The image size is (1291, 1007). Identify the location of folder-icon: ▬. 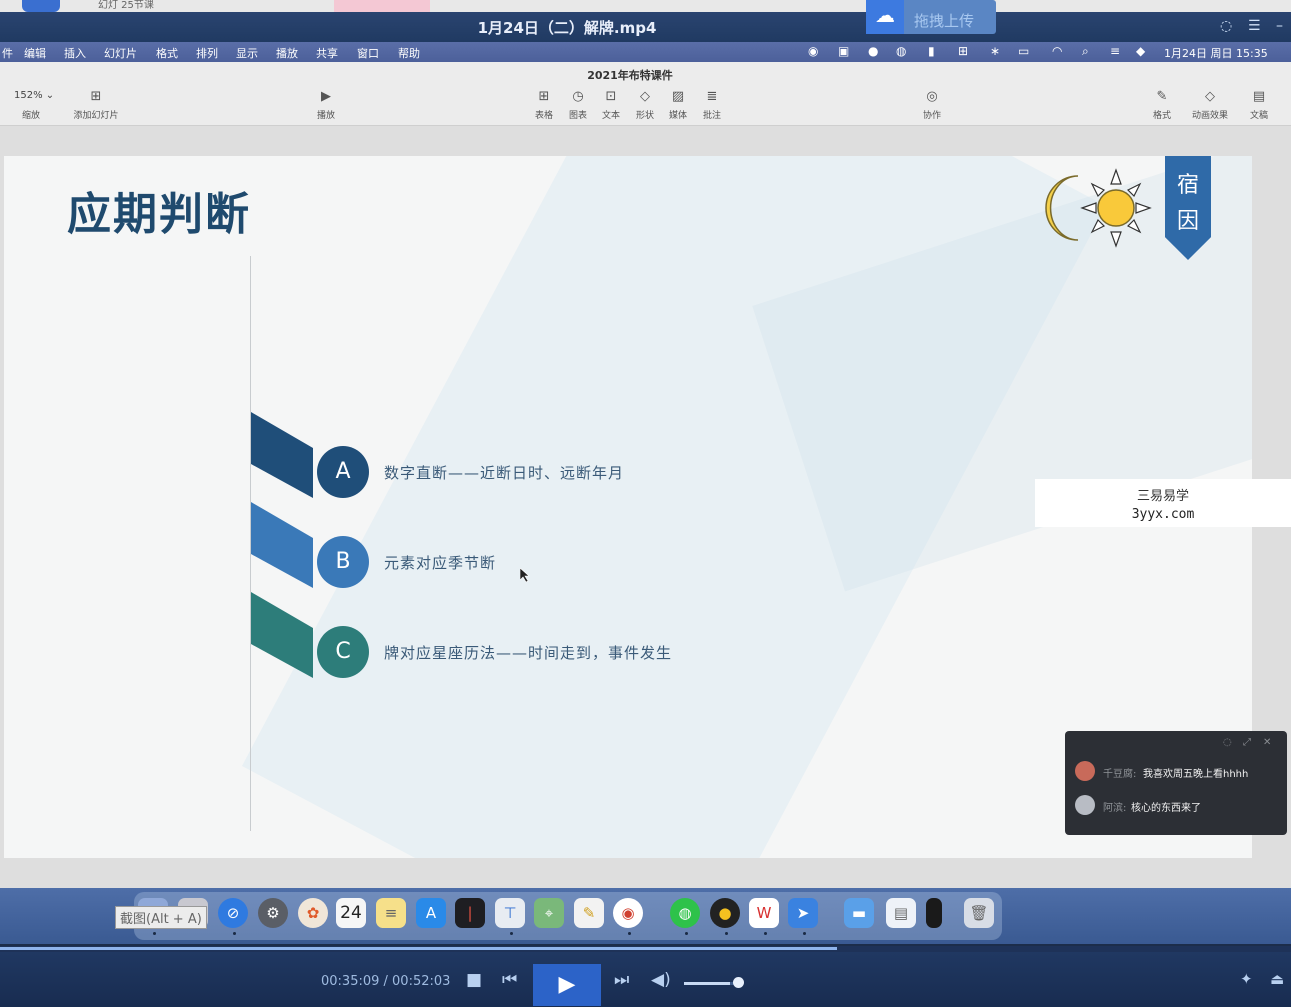
(859, 913).